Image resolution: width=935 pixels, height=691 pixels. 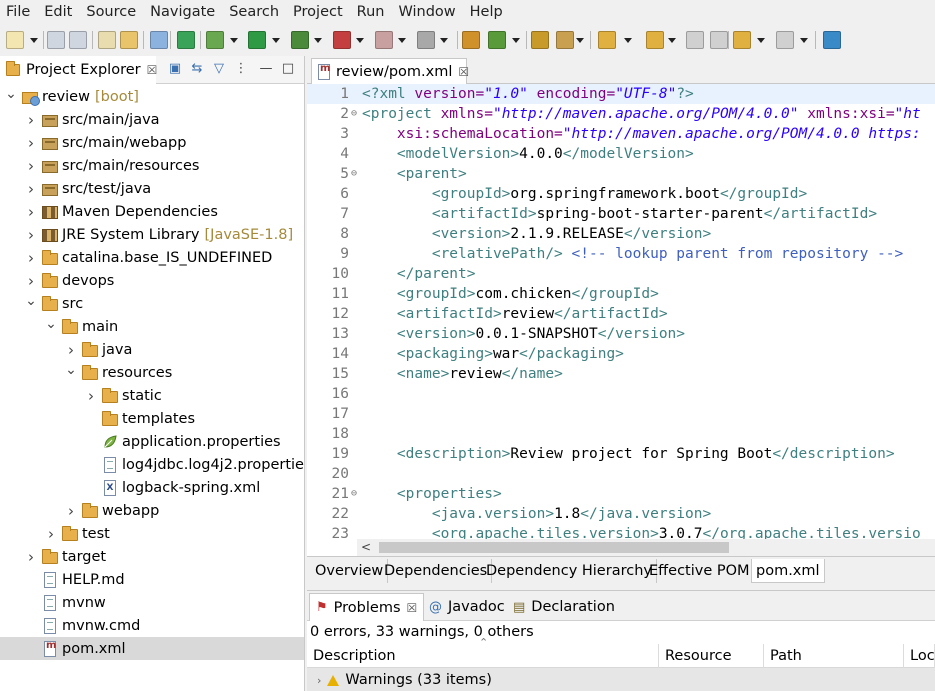 What do you see at coordinates (107, 40) in the screenshot?
I see `print-icon` at bounding box center [107, 40].